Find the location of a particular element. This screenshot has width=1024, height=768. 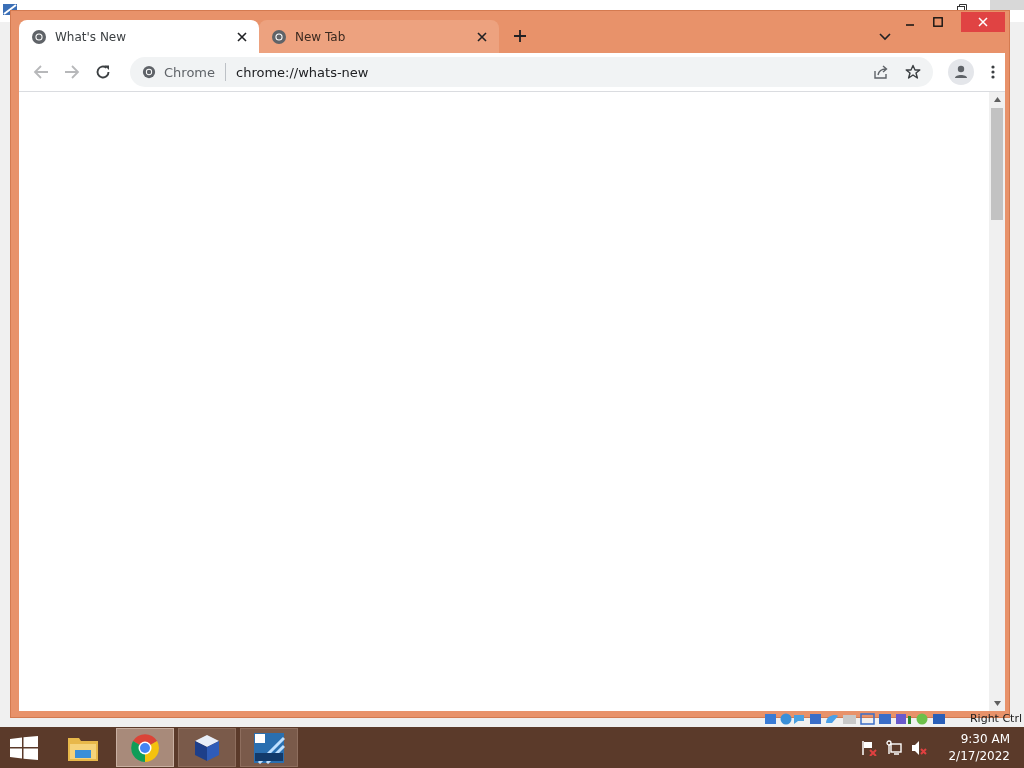

clock: 9:30 AM 2/17/2022 is located at coordinates (979, 747).